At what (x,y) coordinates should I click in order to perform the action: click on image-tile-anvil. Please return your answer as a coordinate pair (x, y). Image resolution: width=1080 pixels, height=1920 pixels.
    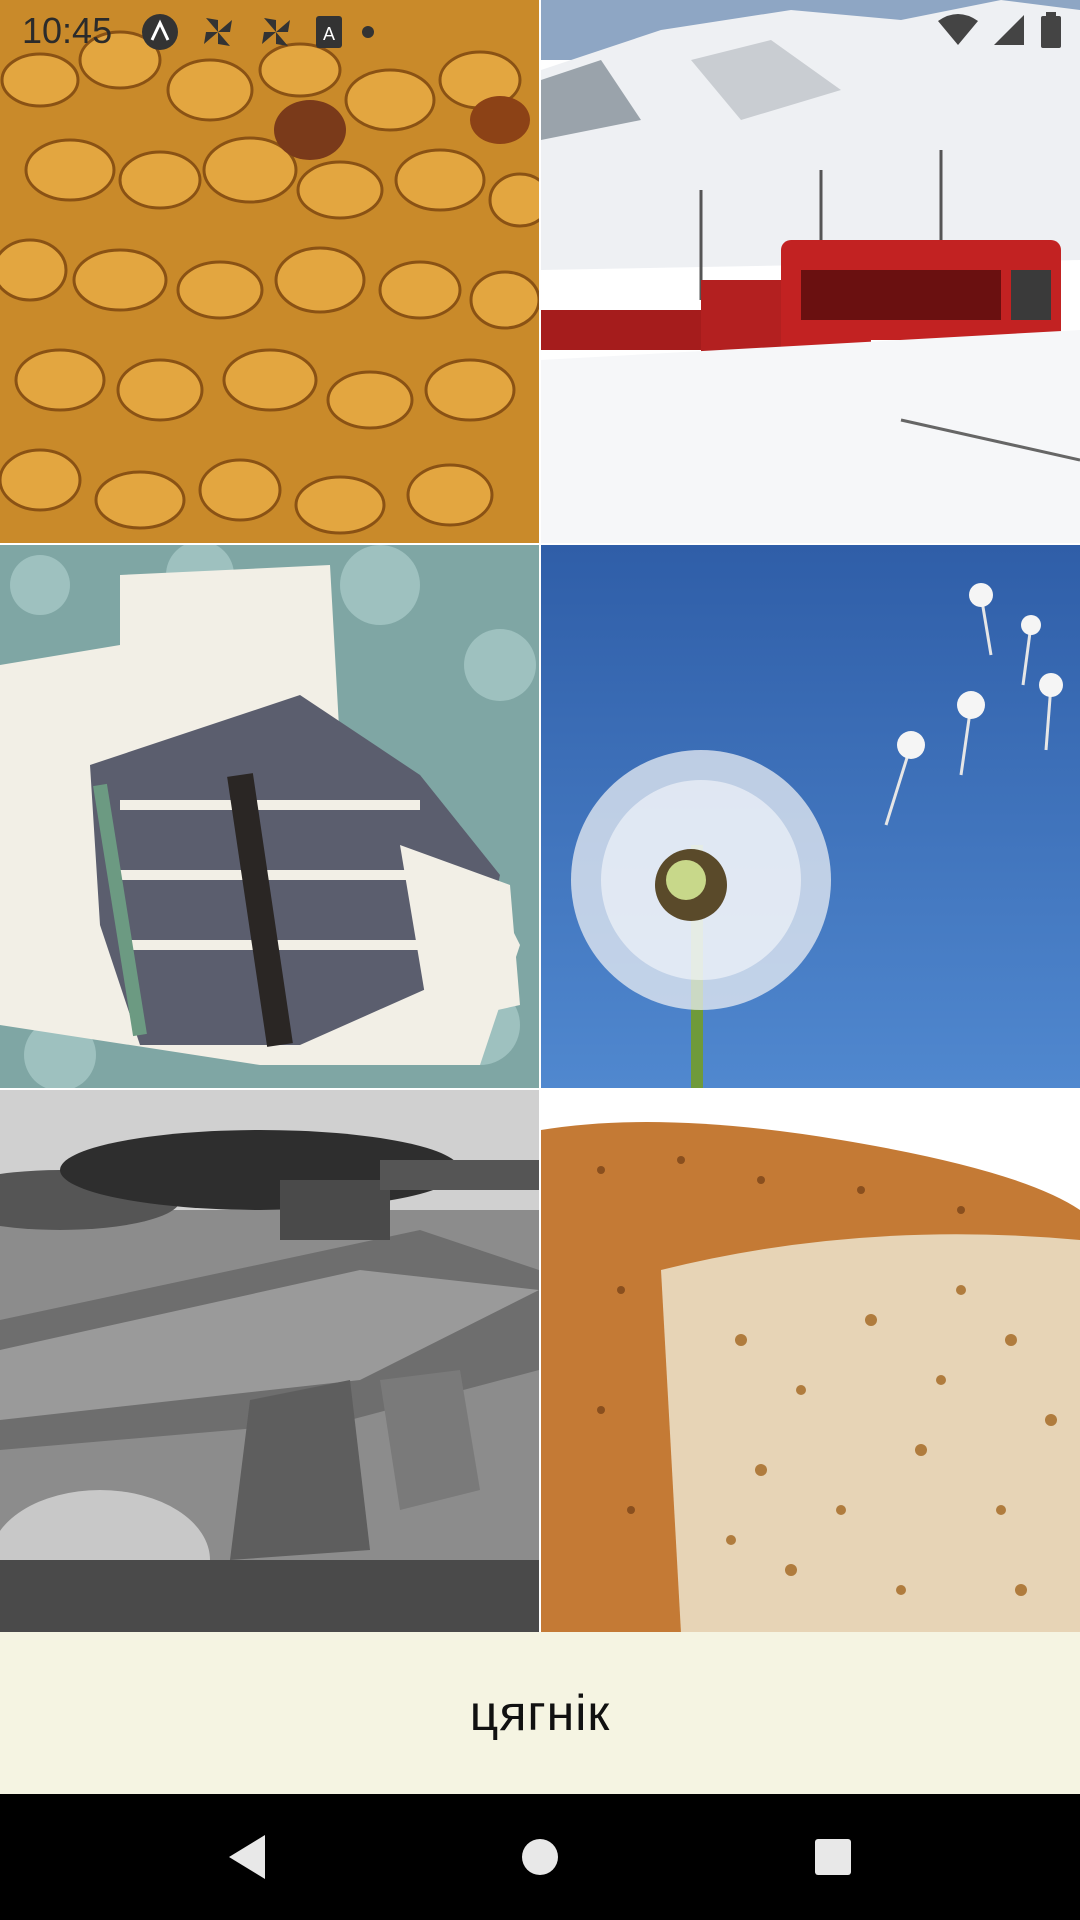
    Looking at the image, I should click on (269, 1361).